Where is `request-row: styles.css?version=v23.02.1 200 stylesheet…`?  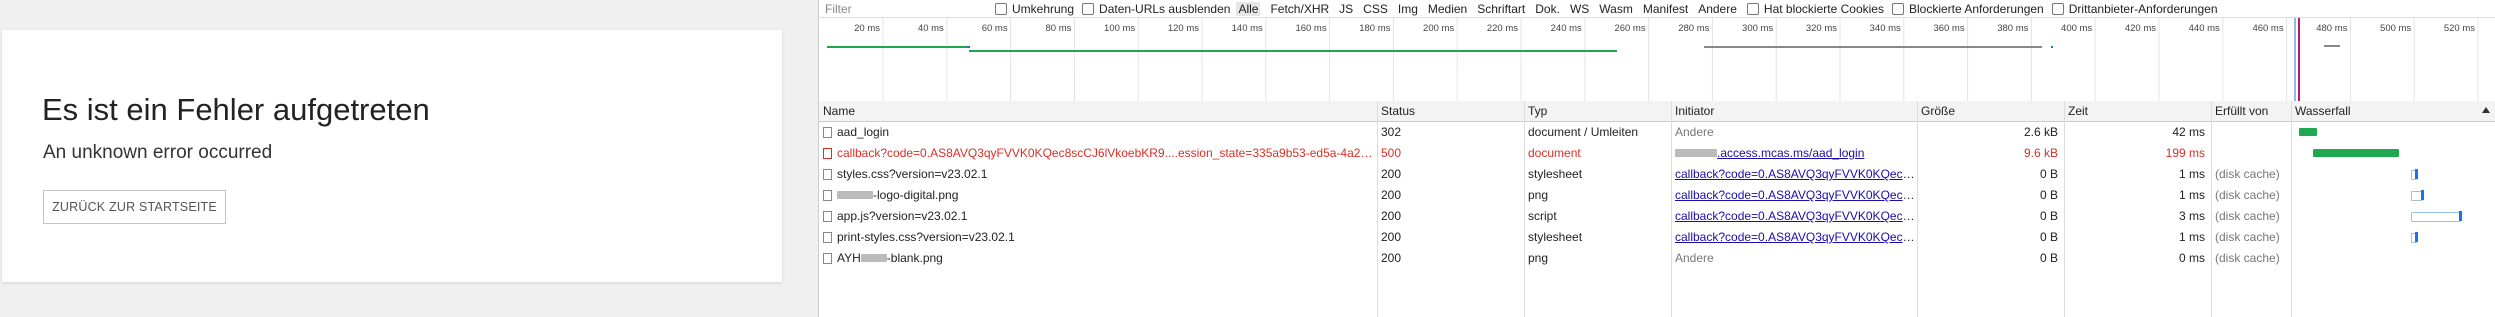 request-row: styles.css?version=v23.02.1 200 stylesheet… is located at coordinates (1657, 174).